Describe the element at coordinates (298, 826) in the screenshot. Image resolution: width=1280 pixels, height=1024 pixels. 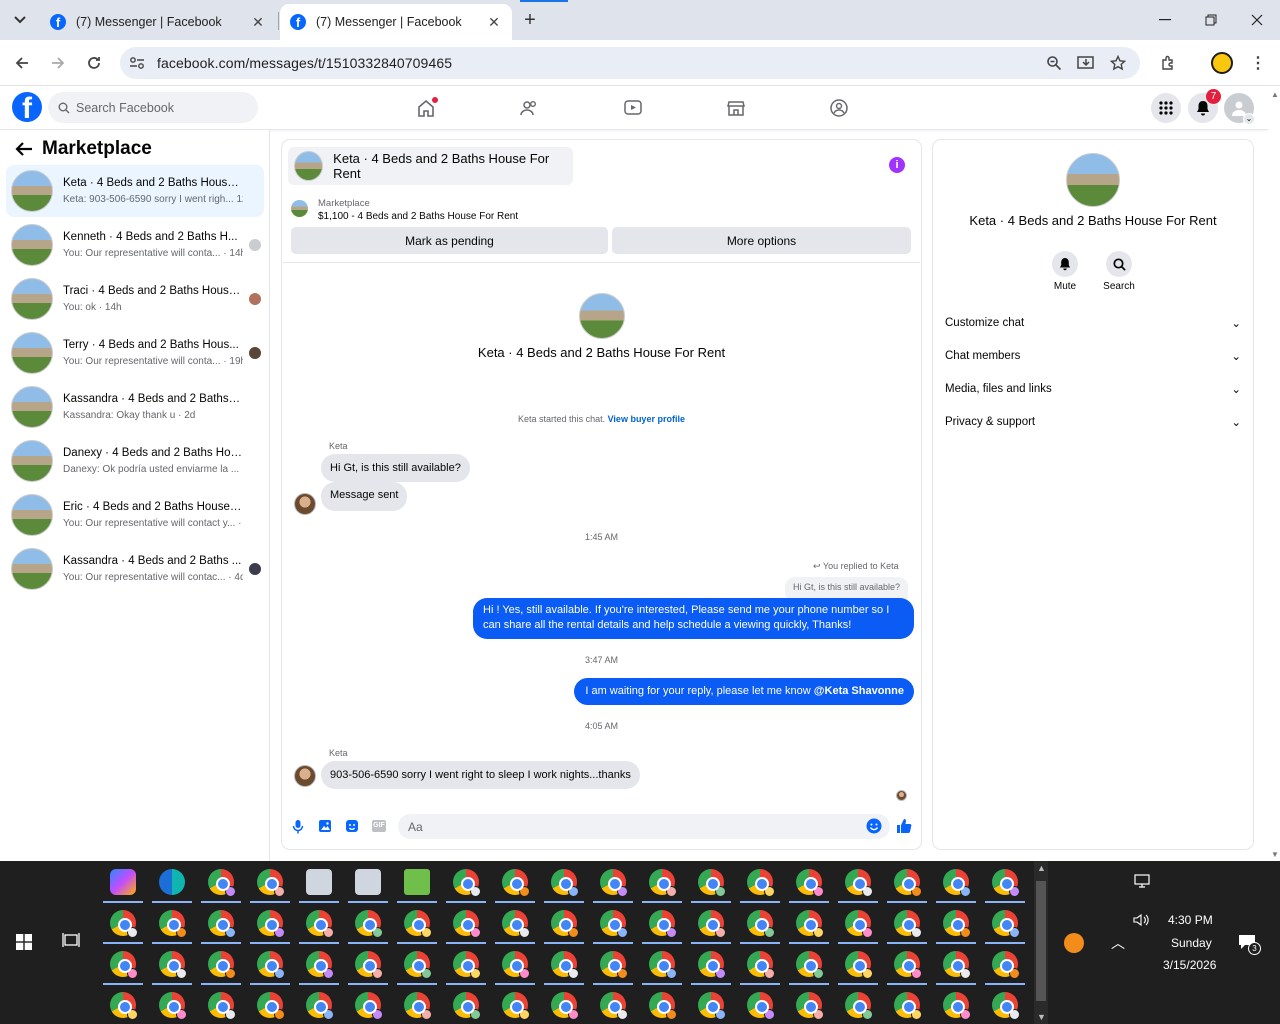
I see `microphone-icon` at that location.